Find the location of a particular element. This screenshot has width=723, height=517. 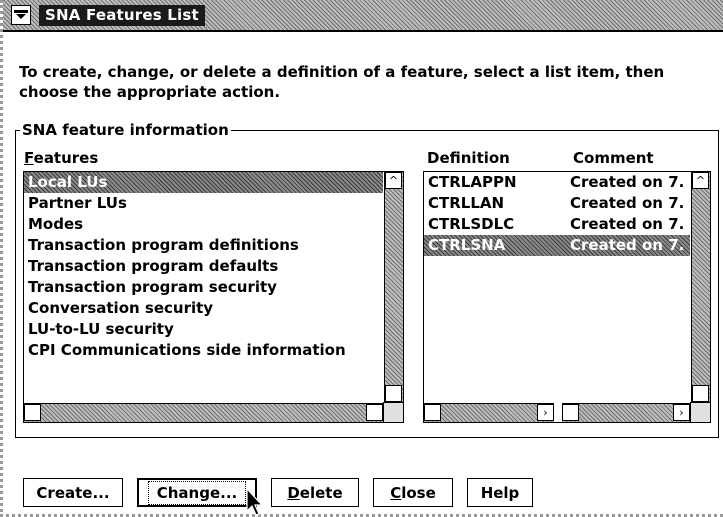

help-button-label: Help is located at coordinates (500, 492).